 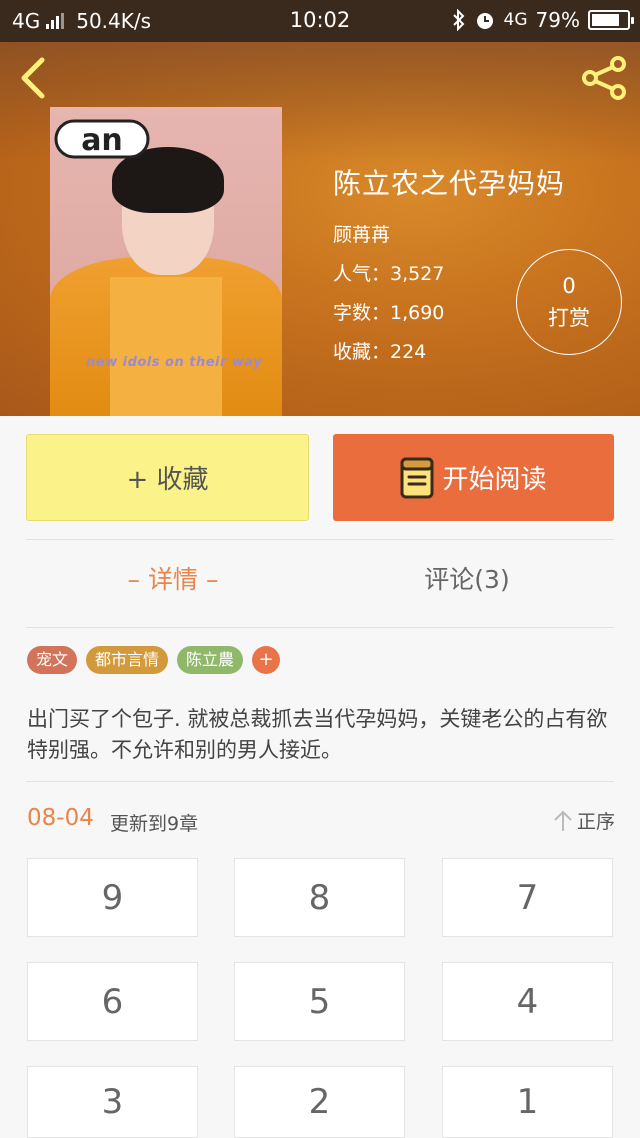 What do you see at coordinates (557, 20) in the screenshot?
I see `battery-percent: 79%` at bounding box center [557, 20].